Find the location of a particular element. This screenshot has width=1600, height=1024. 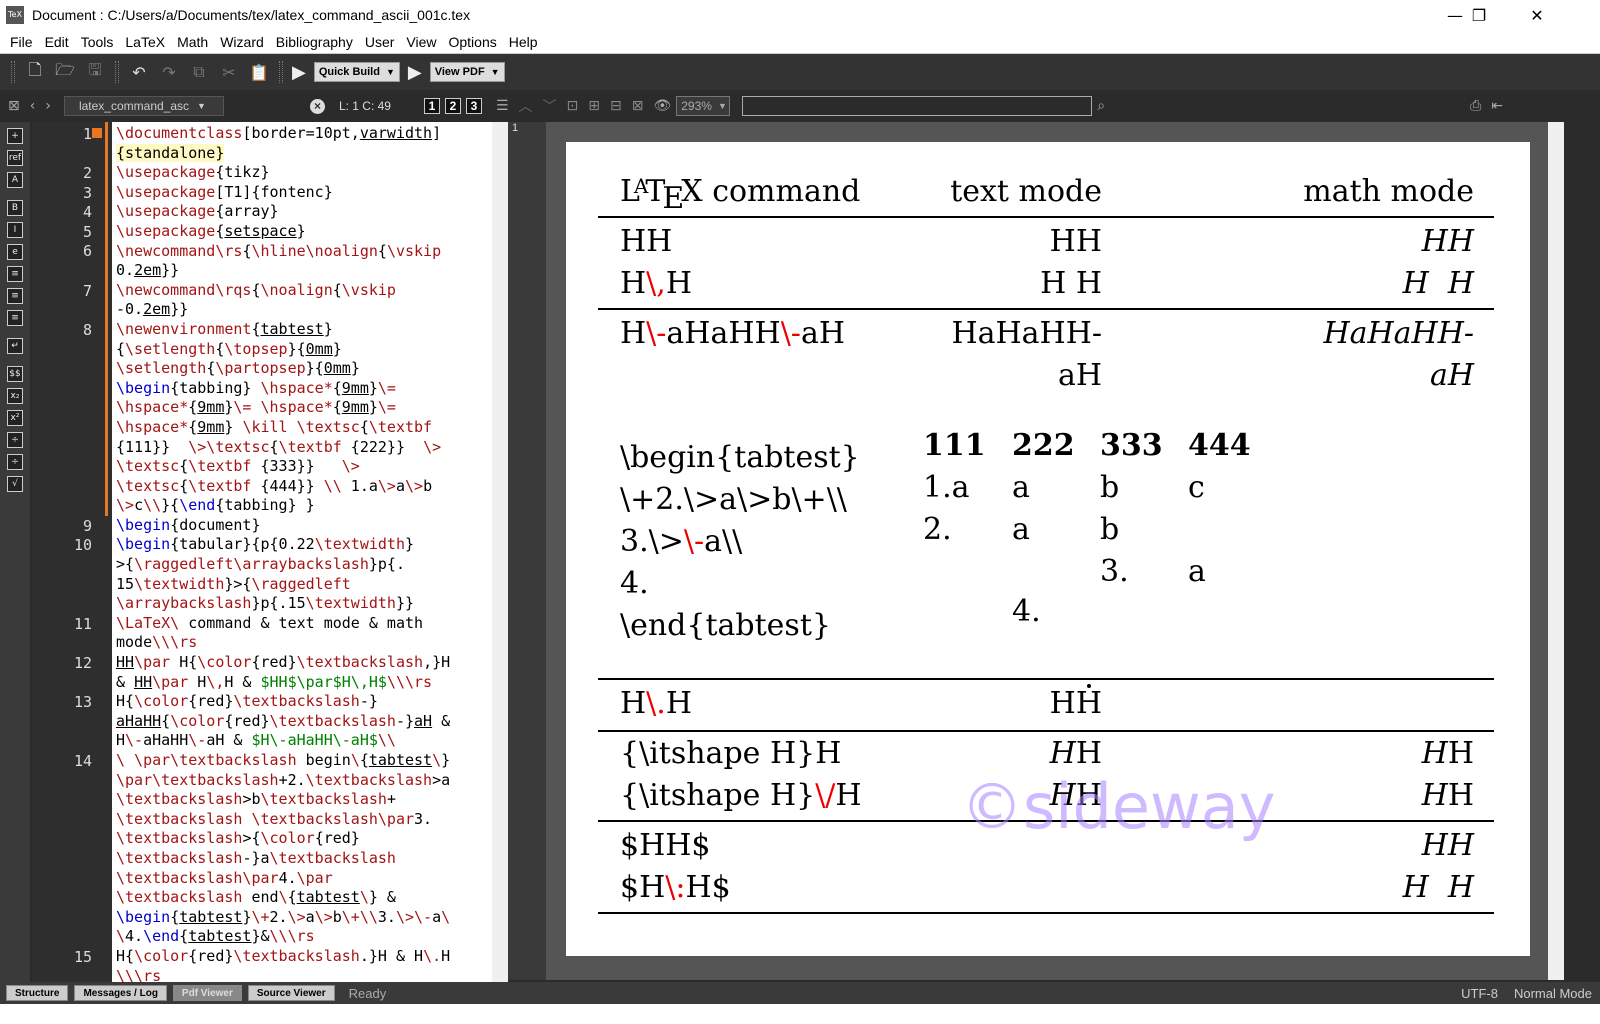

undo-icon: ↶ is located at coordinates (139, 72).